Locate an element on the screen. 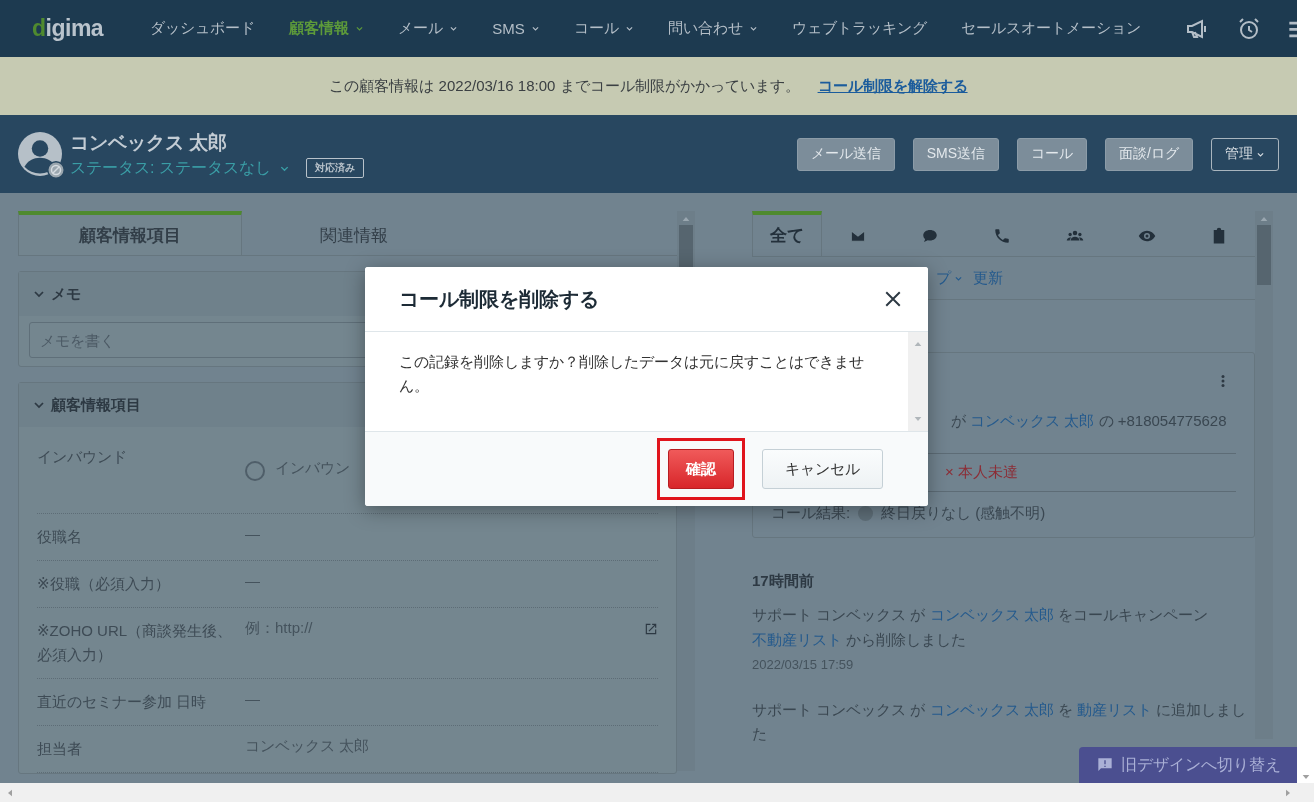 Image resolution: width=1314 pixels, height=802 pixels. field-label: 役職名 is located at coordinates (60, 537).